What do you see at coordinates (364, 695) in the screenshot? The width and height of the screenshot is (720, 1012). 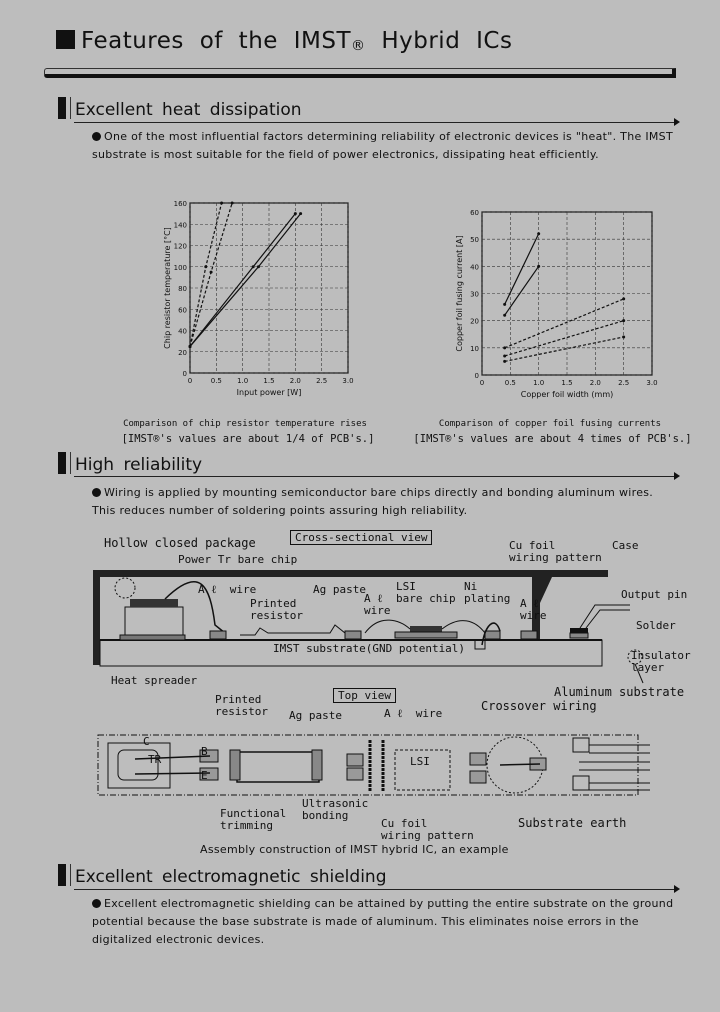 I see `top-view-label: Top view` at bounding box center [364, 695].